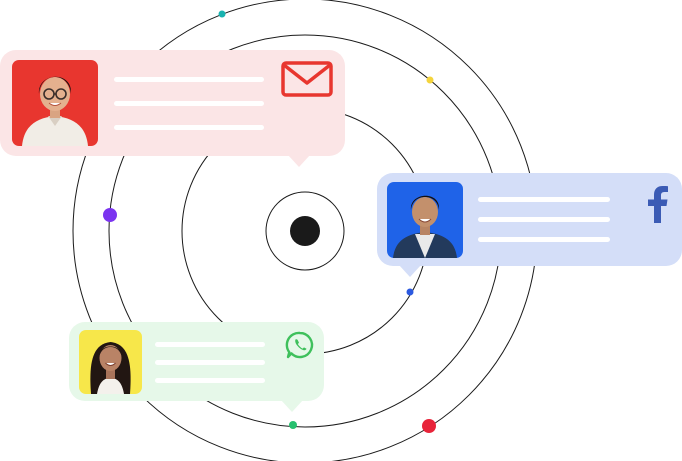 The image size is (682, 461). I want to click on whatsapp-icon, so click(300, 347).